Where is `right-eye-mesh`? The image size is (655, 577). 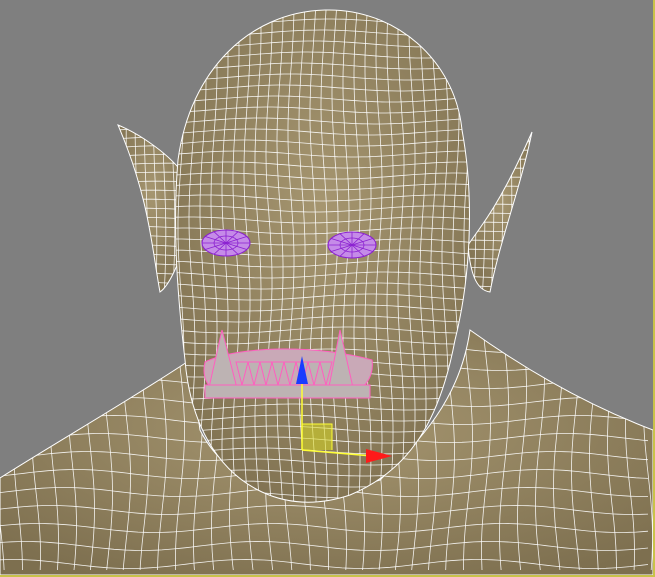
right-eye-mesh is located at coordinates (352, 245).